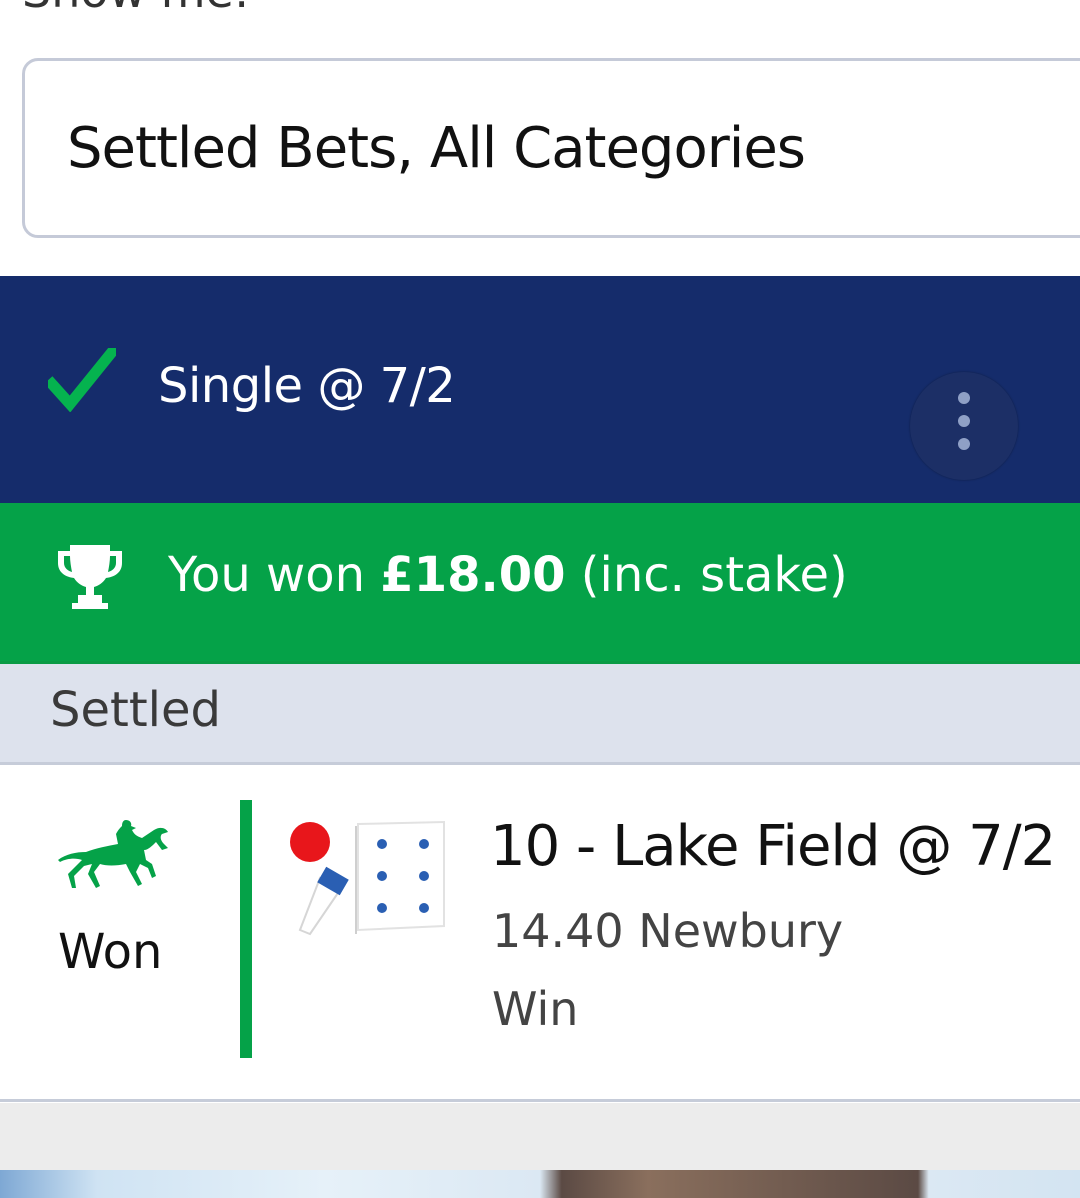 Image resolution: width=1080 pixels, height=1198 pixels. Describe the element at coordinates (535, 1009) in the screenshot. I see `selection-market: Win` at that location.